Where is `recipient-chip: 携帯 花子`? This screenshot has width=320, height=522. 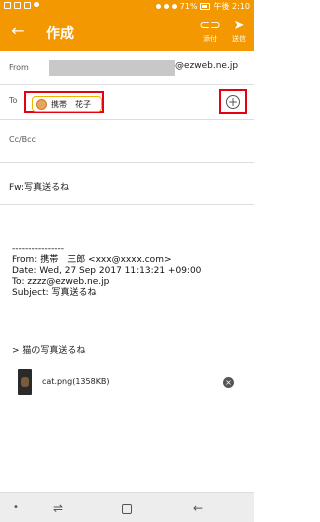 recipient-chip: 携帯 花子 is located at coordinates (67, 104).